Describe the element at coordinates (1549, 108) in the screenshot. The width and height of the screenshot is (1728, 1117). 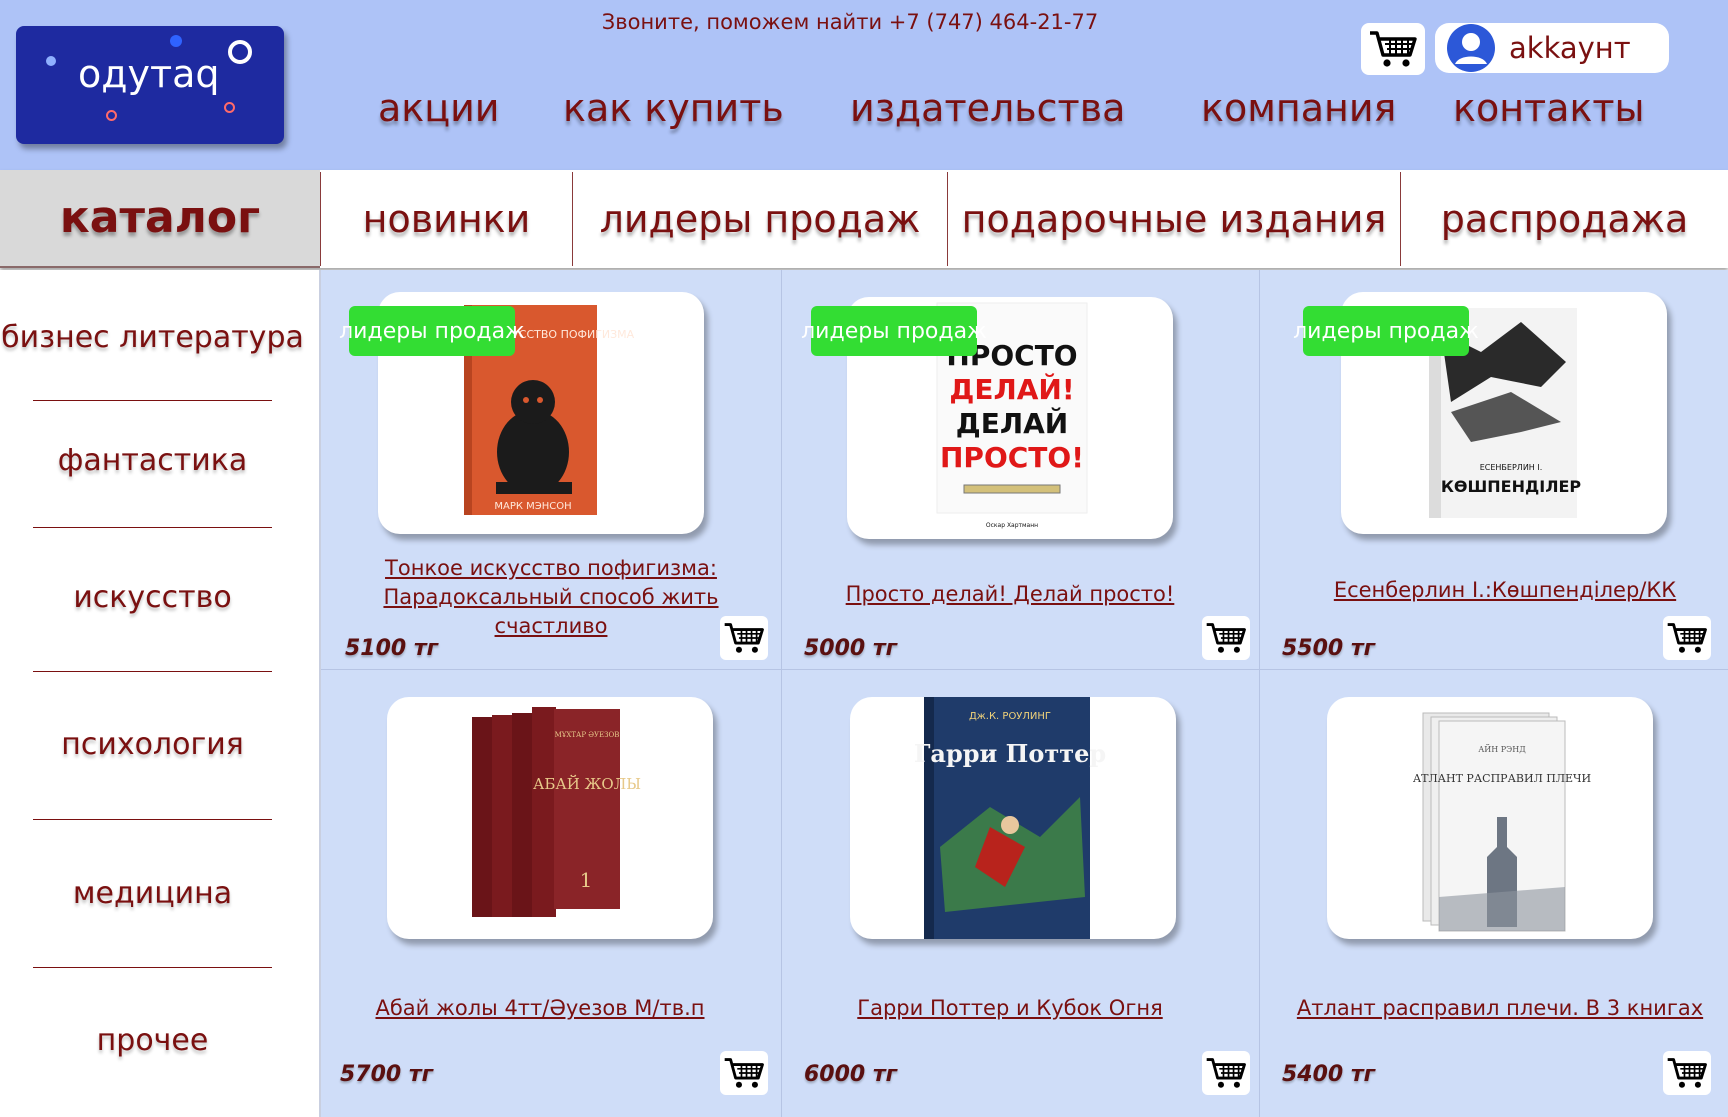
I see `nav-contacts: контакты` at that location.